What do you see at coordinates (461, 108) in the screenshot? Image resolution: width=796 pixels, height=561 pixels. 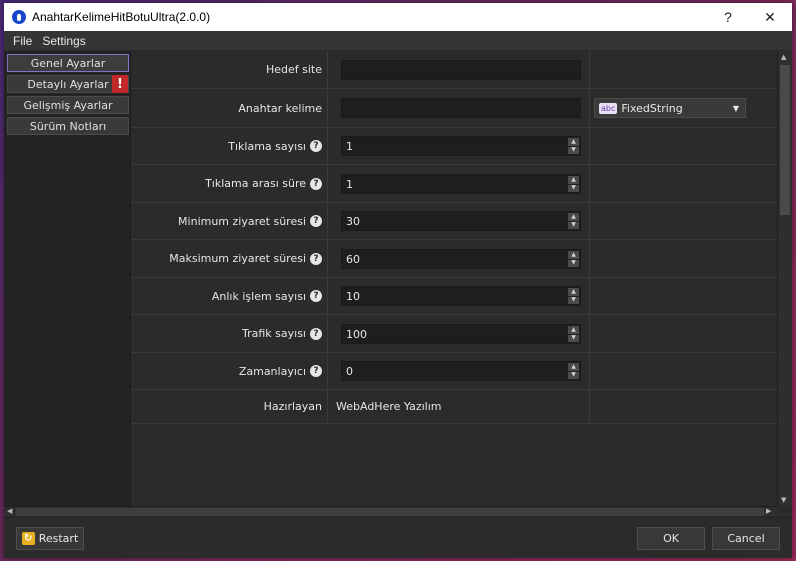 I see `anahtar-kelime-input` at bounding box center [461, 108].